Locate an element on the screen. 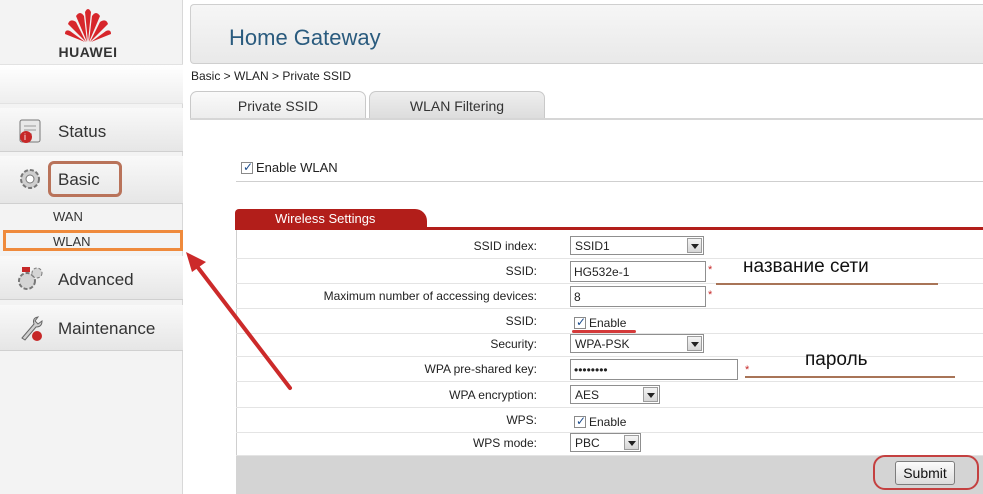  page-title: Home Gateway is located at coordinates (305, 37).